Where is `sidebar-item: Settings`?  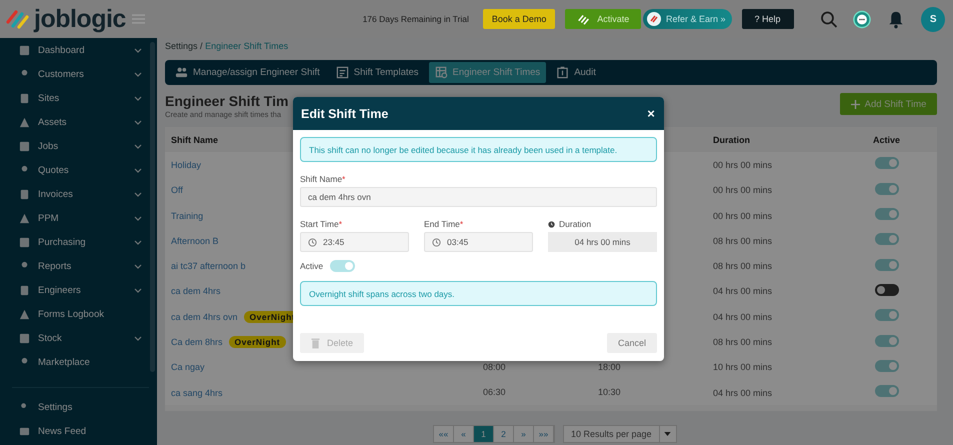 sidebar-item: Settings is located at coordinates (80, 407).